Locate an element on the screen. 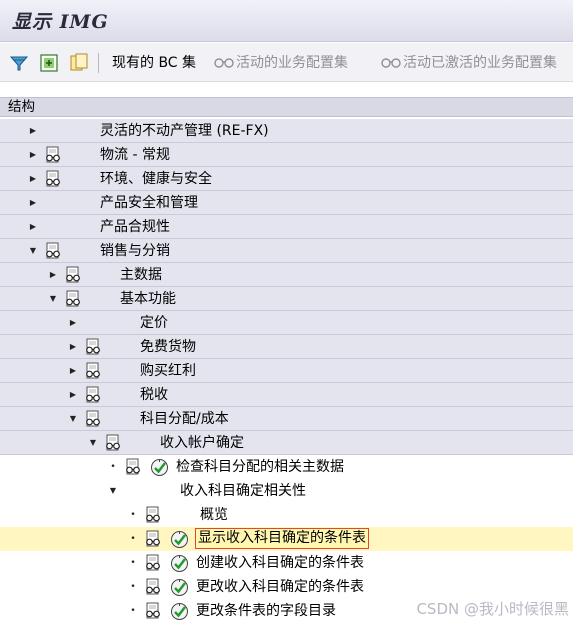 This screenshot has width=573, height=629. tree-node: ▼ 科目分配/成本 is located at coordinates (286, 419).